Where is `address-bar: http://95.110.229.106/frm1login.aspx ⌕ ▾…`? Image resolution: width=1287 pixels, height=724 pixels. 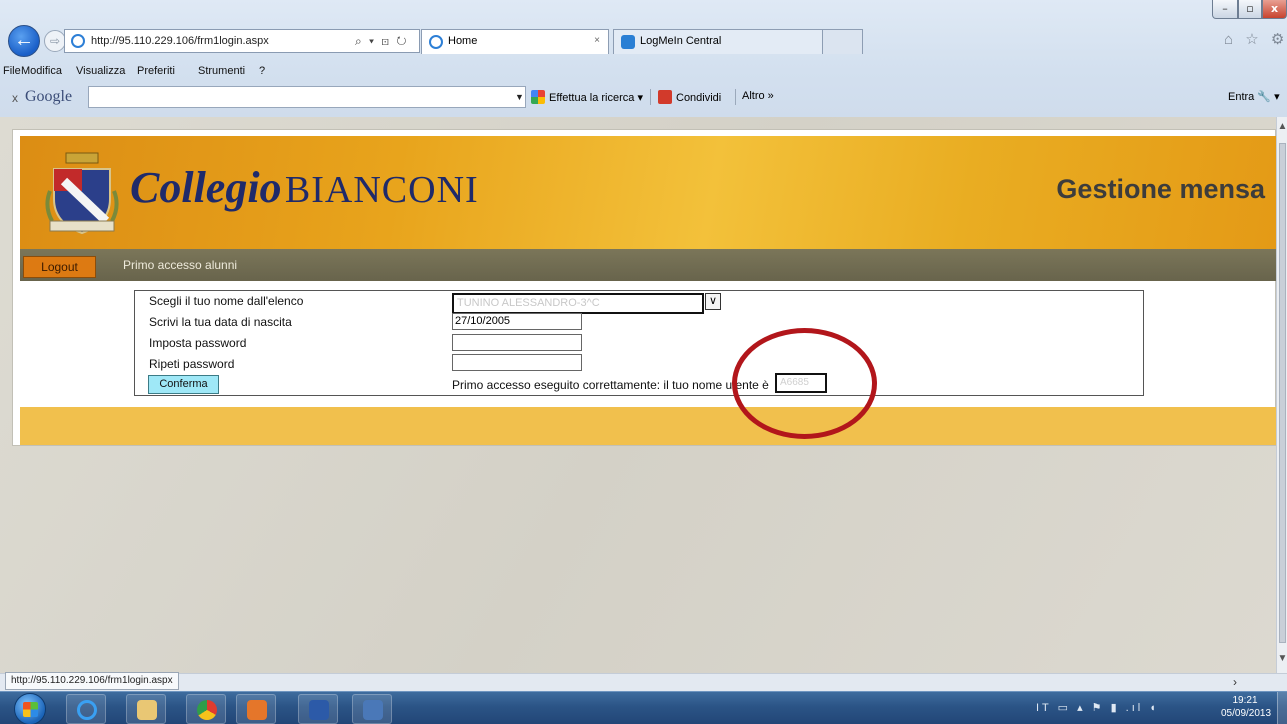 address-bar: http://95.110.229.106/frm1login.aspx ⌕ ▾… is located at coordinates (242, 41).